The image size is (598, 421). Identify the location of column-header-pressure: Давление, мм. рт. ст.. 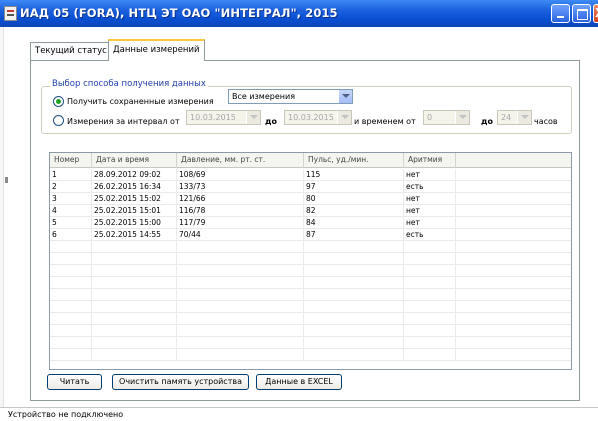
(240, 160).